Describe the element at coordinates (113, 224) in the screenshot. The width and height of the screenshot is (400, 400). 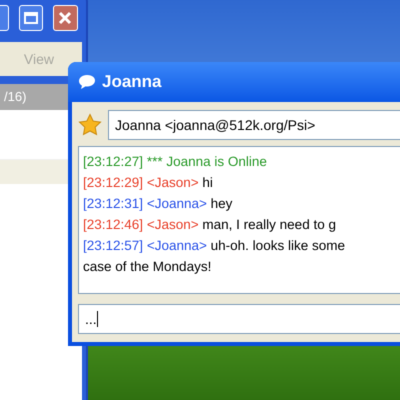
I see `timestamp: [23:12:46]` at that location.